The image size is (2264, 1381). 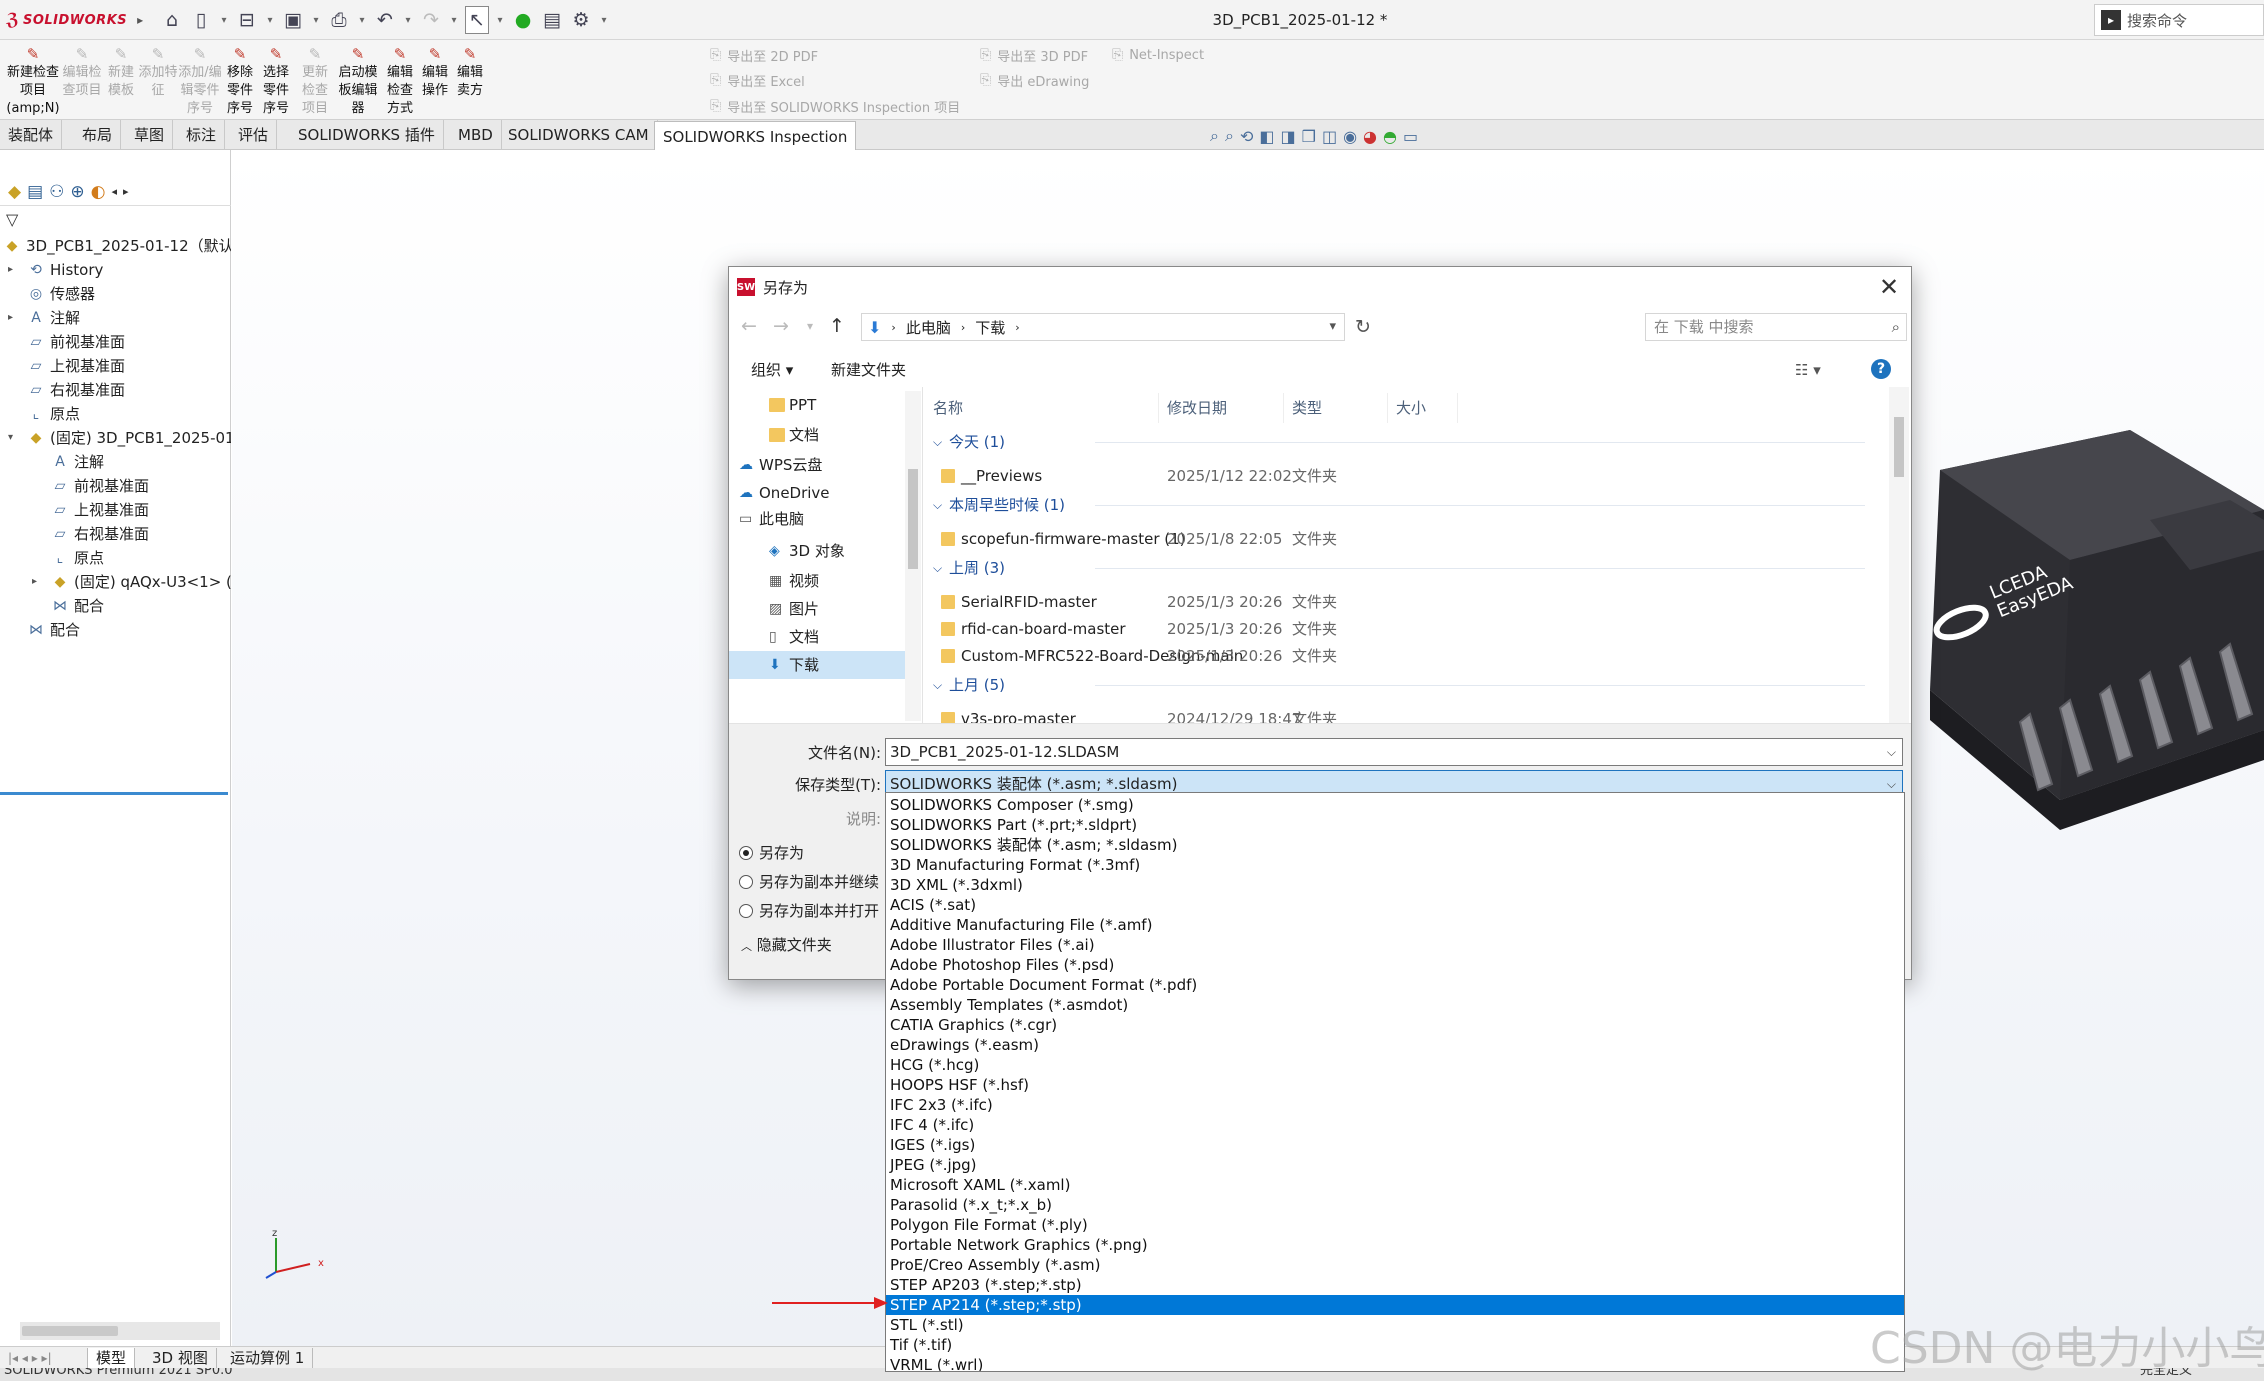 What do you see at coordinates (817, 405) in the screenshot?
I see `nav-item: PPT` at bounding box center [817, 405].